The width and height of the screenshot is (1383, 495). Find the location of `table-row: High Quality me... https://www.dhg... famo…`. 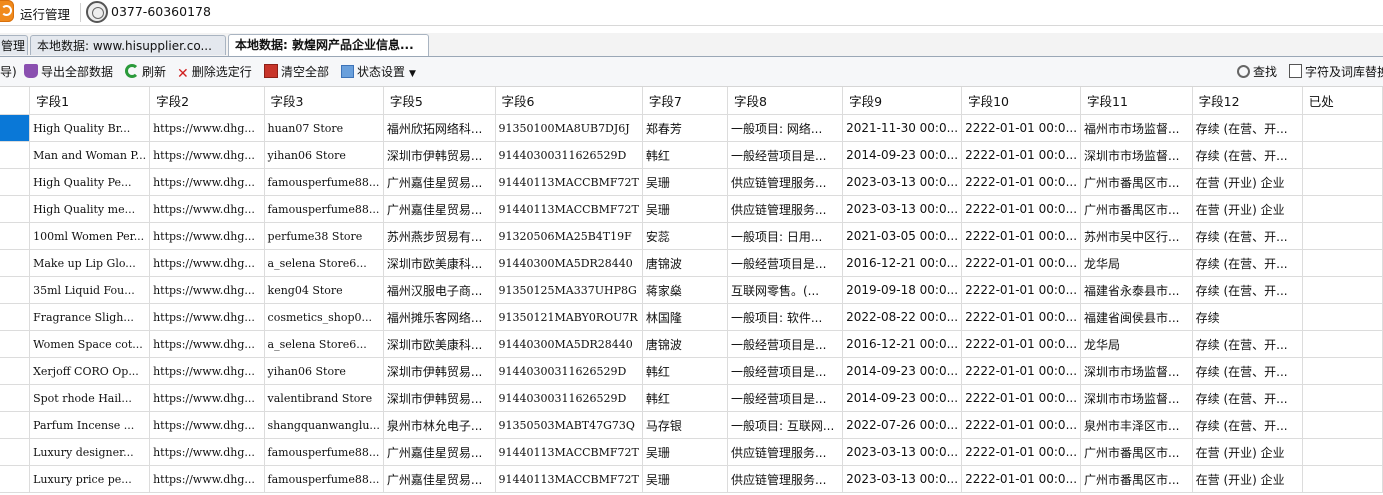

table-row: High Quality me... https://www.dhg... famo… is located at coordinates (691, 209).